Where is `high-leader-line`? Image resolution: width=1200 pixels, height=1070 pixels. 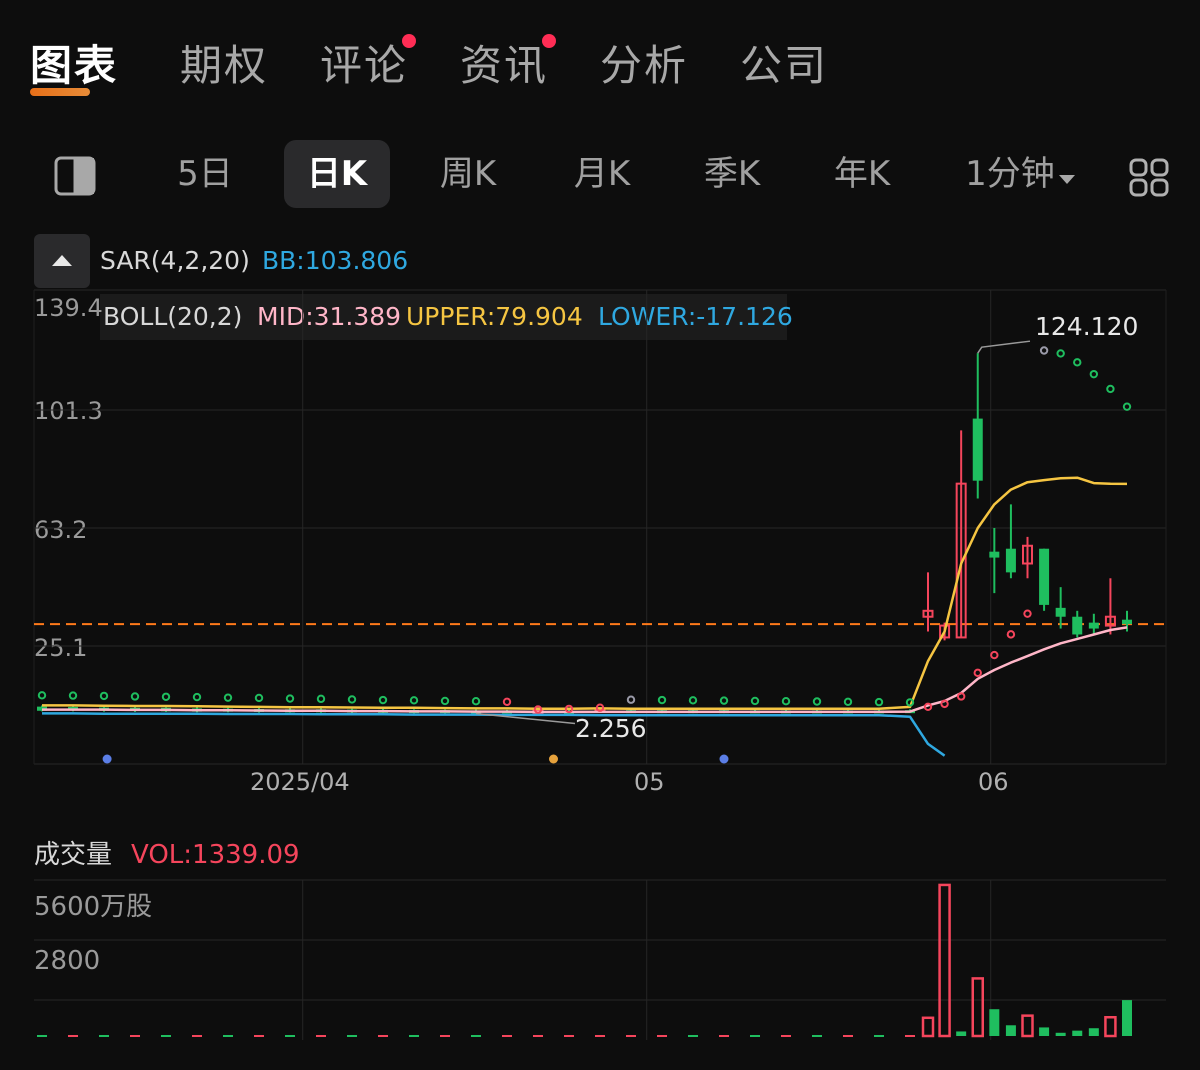
high-leader-line is located at coordinates (1004, 347).